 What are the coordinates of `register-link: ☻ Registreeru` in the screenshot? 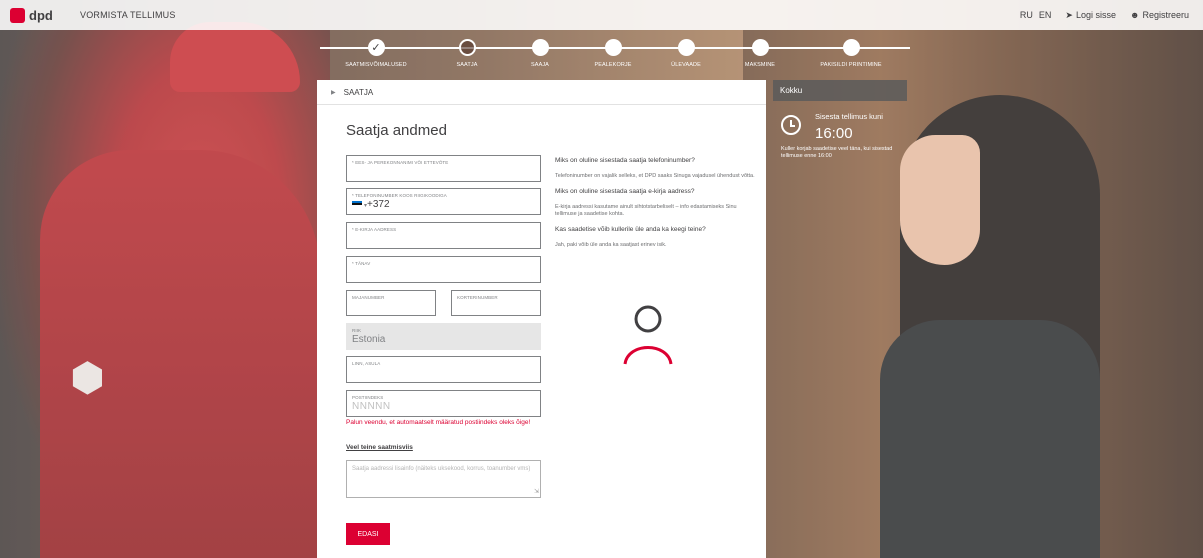 It's located at (1159, 15).